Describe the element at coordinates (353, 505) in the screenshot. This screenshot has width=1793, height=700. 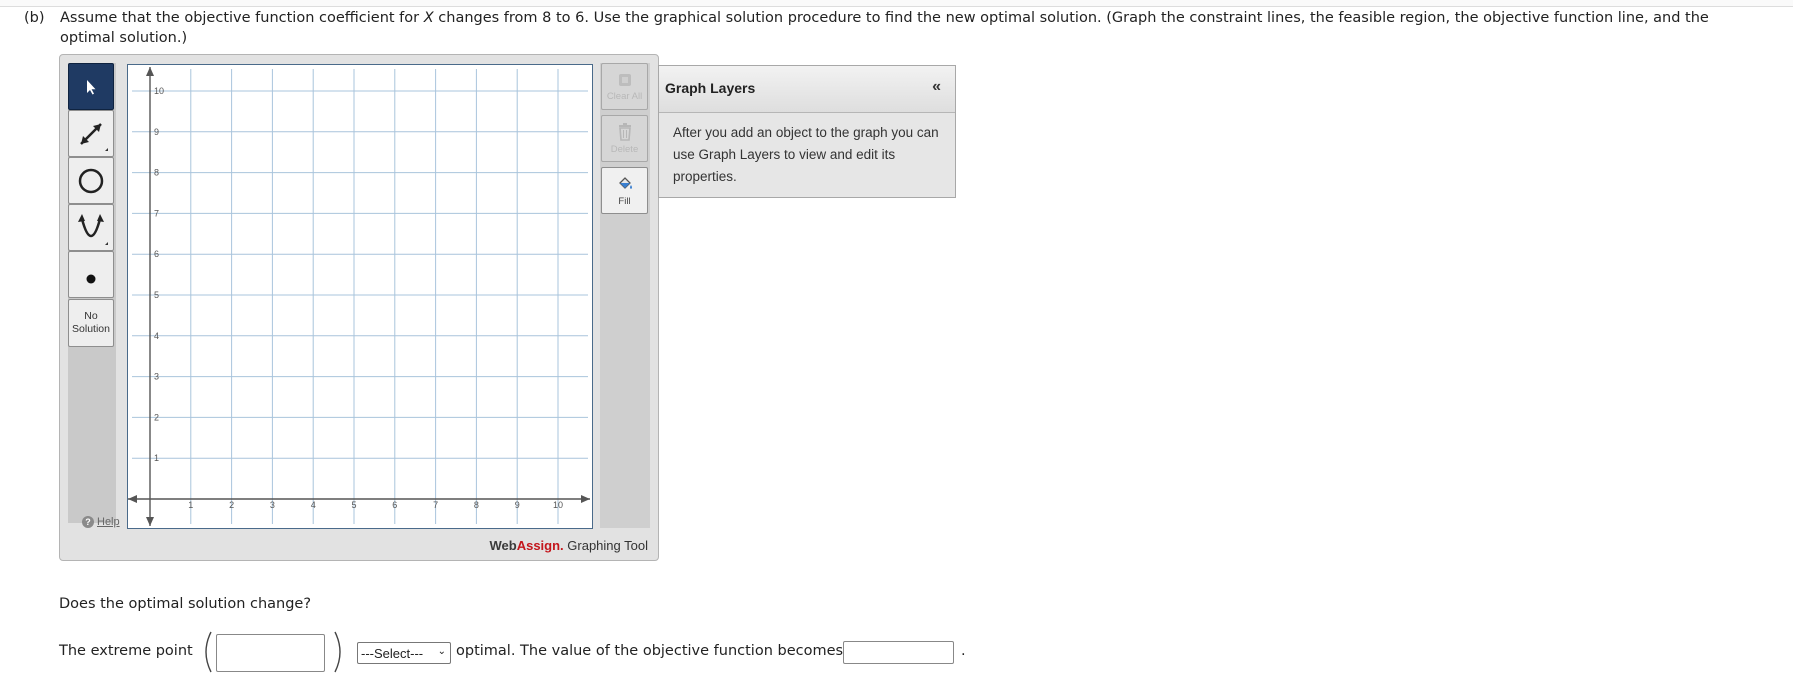
I see `x-tick-label: 5` at that location.